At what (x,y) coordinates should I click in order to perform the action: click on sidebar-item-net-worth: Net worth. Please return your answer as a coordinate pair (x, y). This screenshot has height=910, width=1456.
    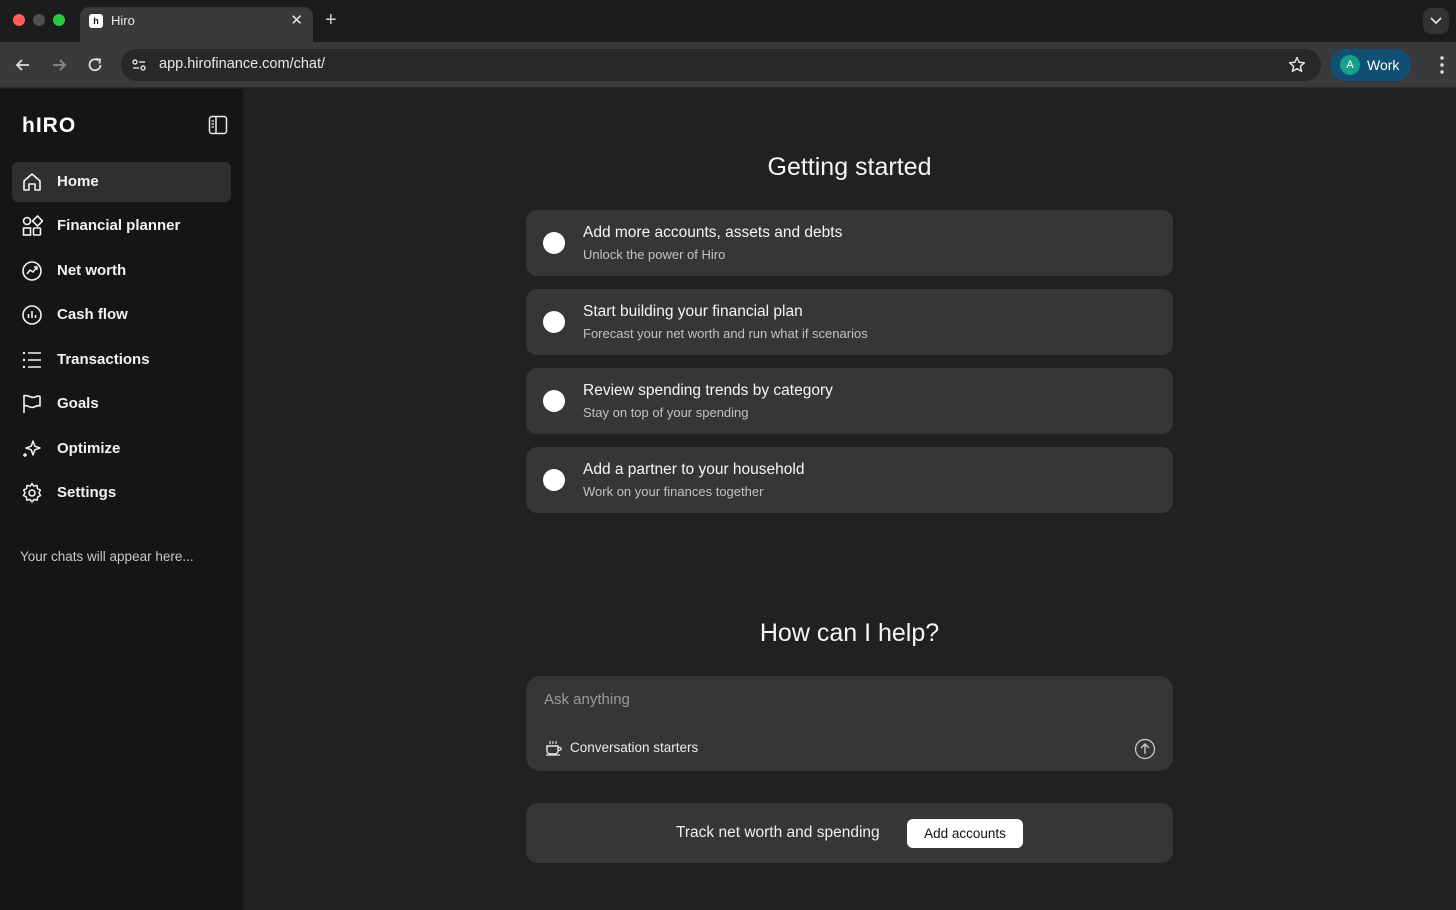
    Looking at the image, I should click on (121, 271).